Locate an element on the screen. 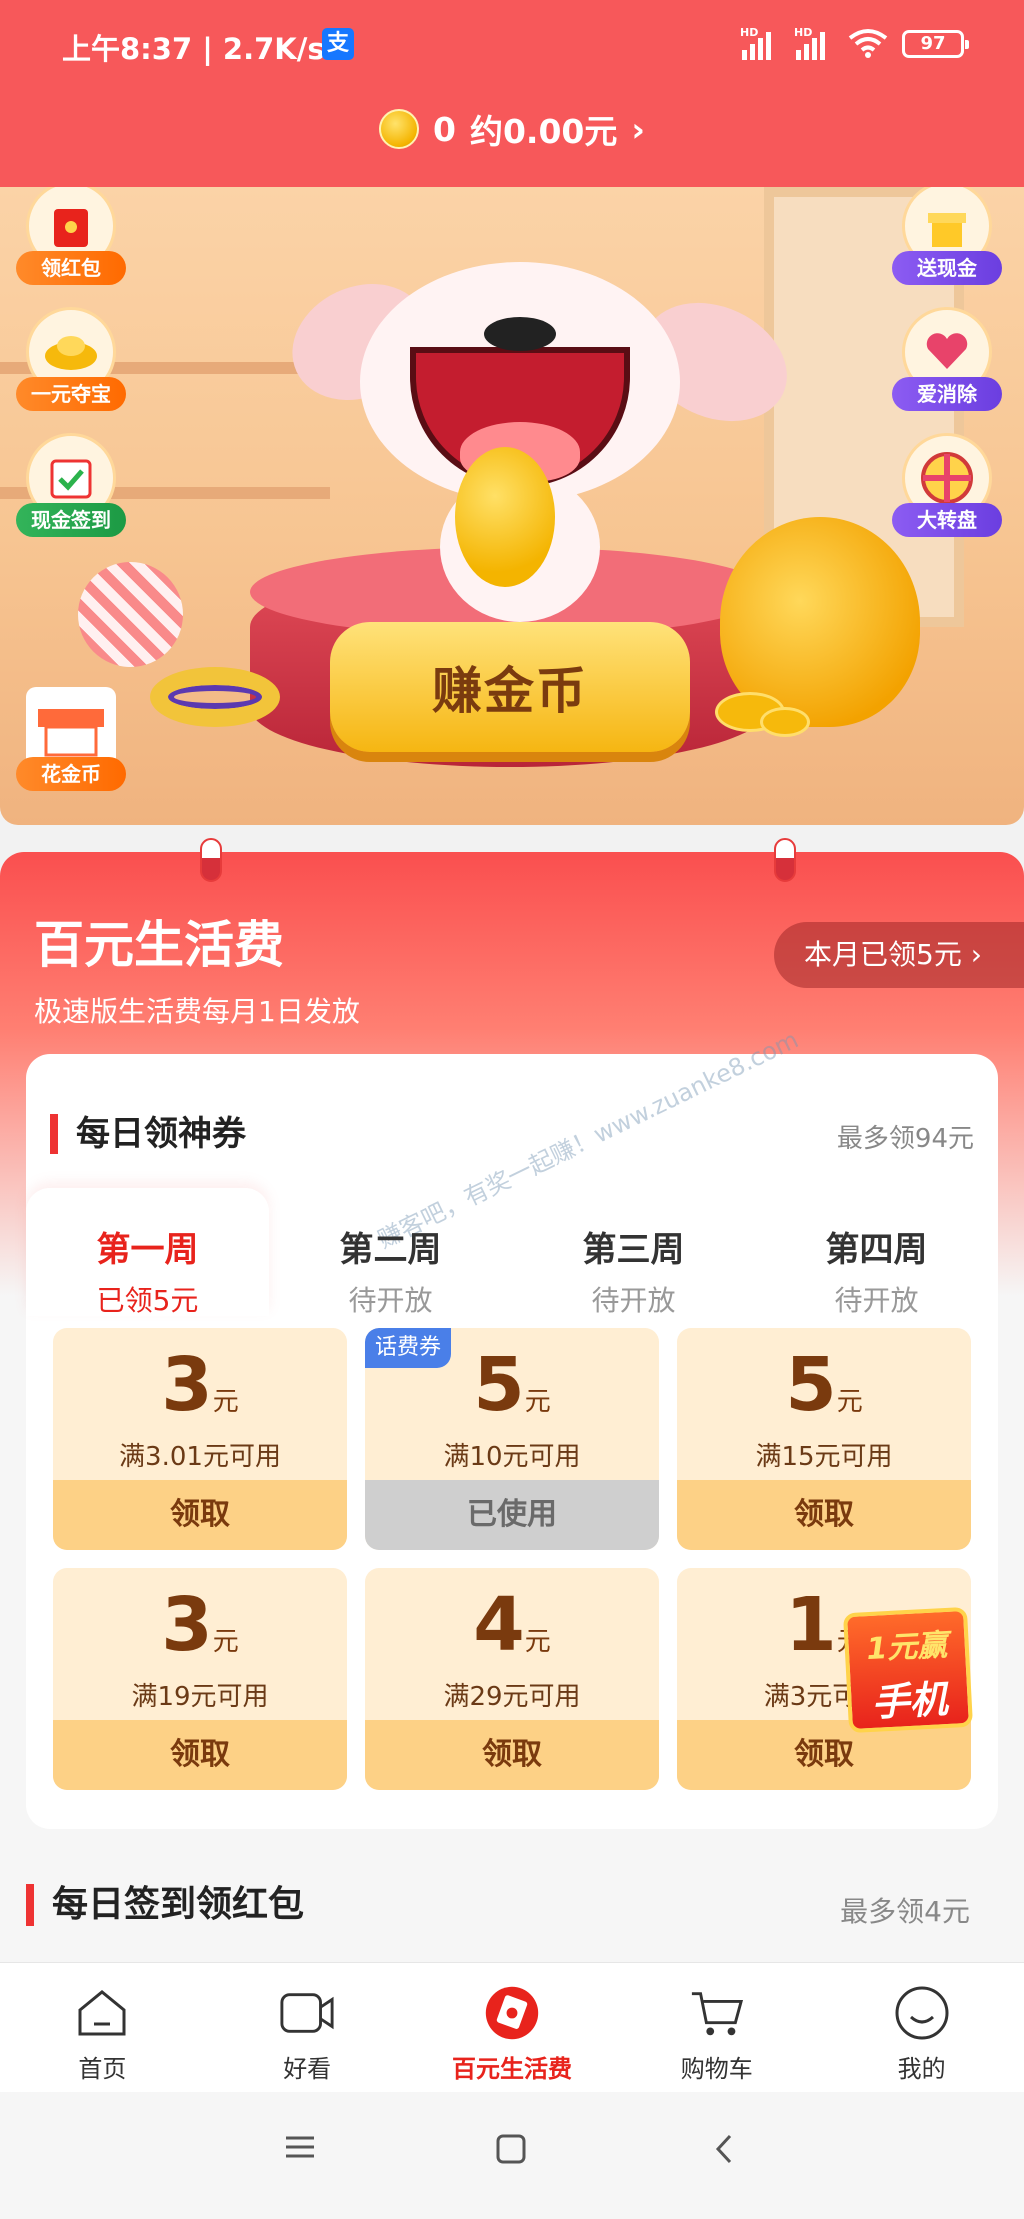 The image size is (1024, 2219). side-button-label: 大转盘 is located at coordinates (947, 520).